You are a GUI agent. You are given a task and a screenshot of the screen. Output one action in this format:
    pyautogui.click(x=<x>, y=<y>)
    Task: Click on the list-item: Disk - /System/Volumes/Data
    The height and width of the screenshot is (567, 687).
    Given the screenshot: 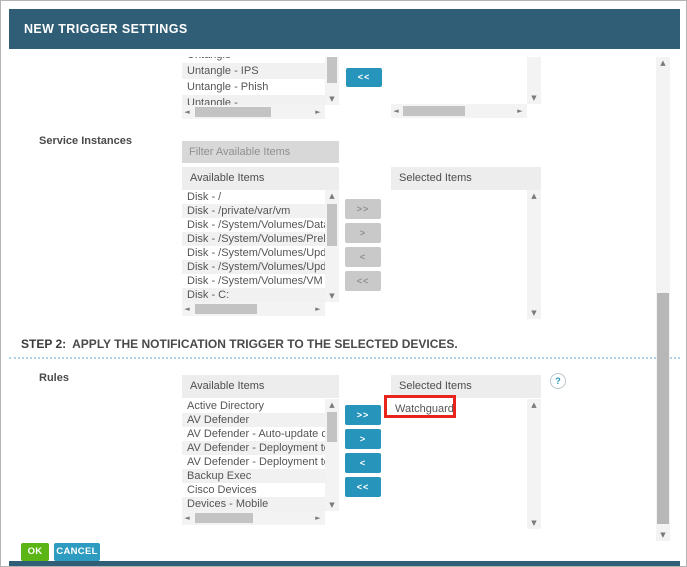 What is the action you would take?
    pyautogui.click(x=253, y=225)
    